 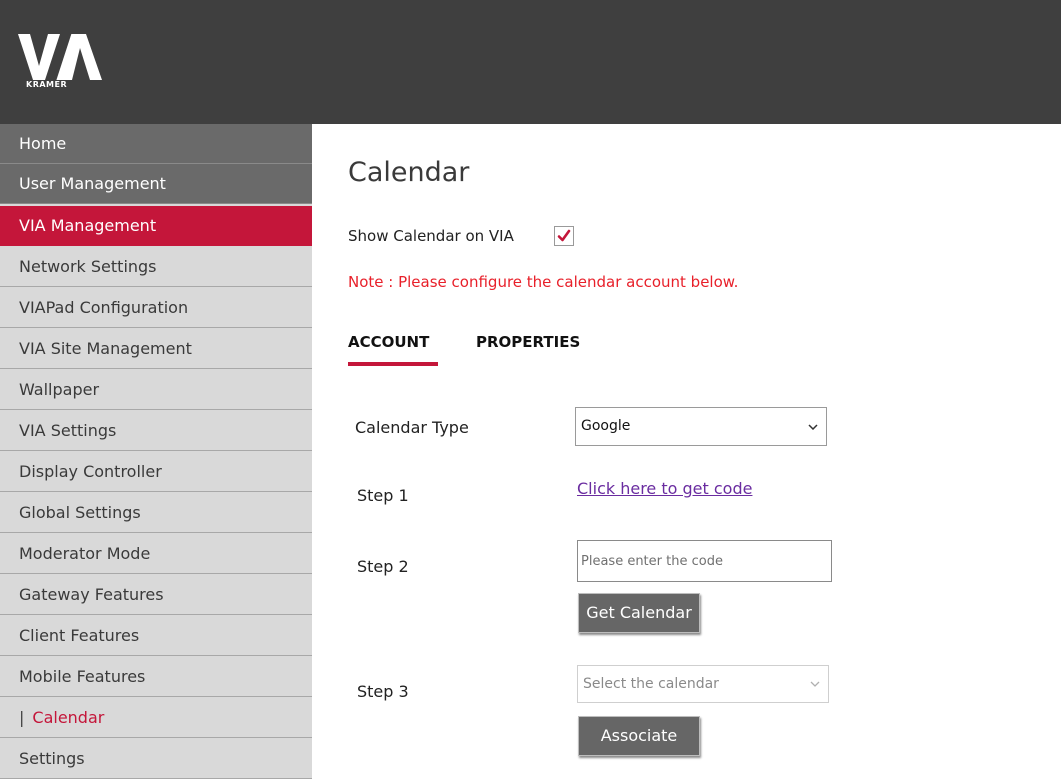 What do you see at coordinates (528, 342) in the screenshot?
I see `tab-properties: PROPERTIES` at bounding box center [528, 342].